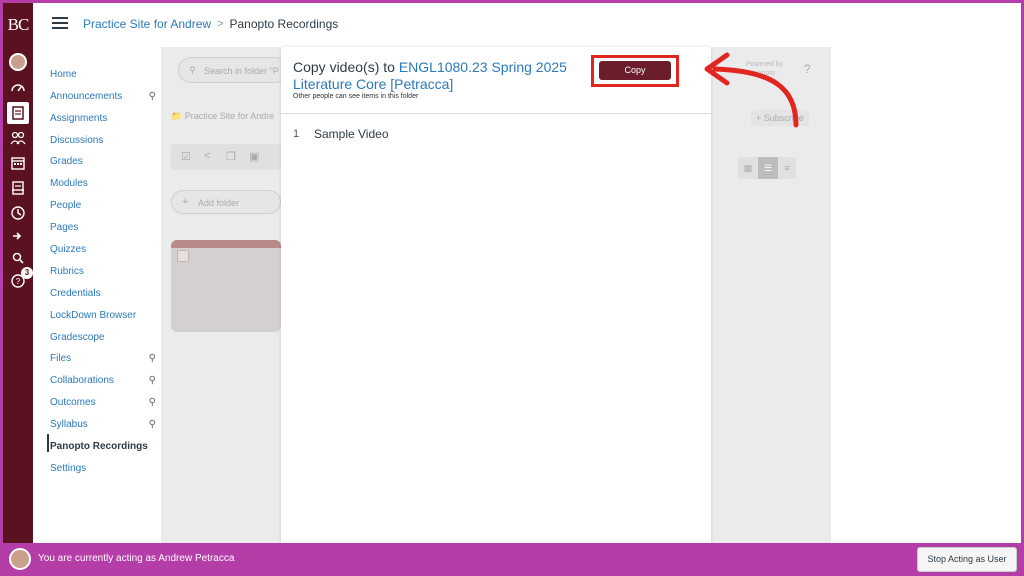  I want to click on annotation-arrow-icon, so click(751, 90).